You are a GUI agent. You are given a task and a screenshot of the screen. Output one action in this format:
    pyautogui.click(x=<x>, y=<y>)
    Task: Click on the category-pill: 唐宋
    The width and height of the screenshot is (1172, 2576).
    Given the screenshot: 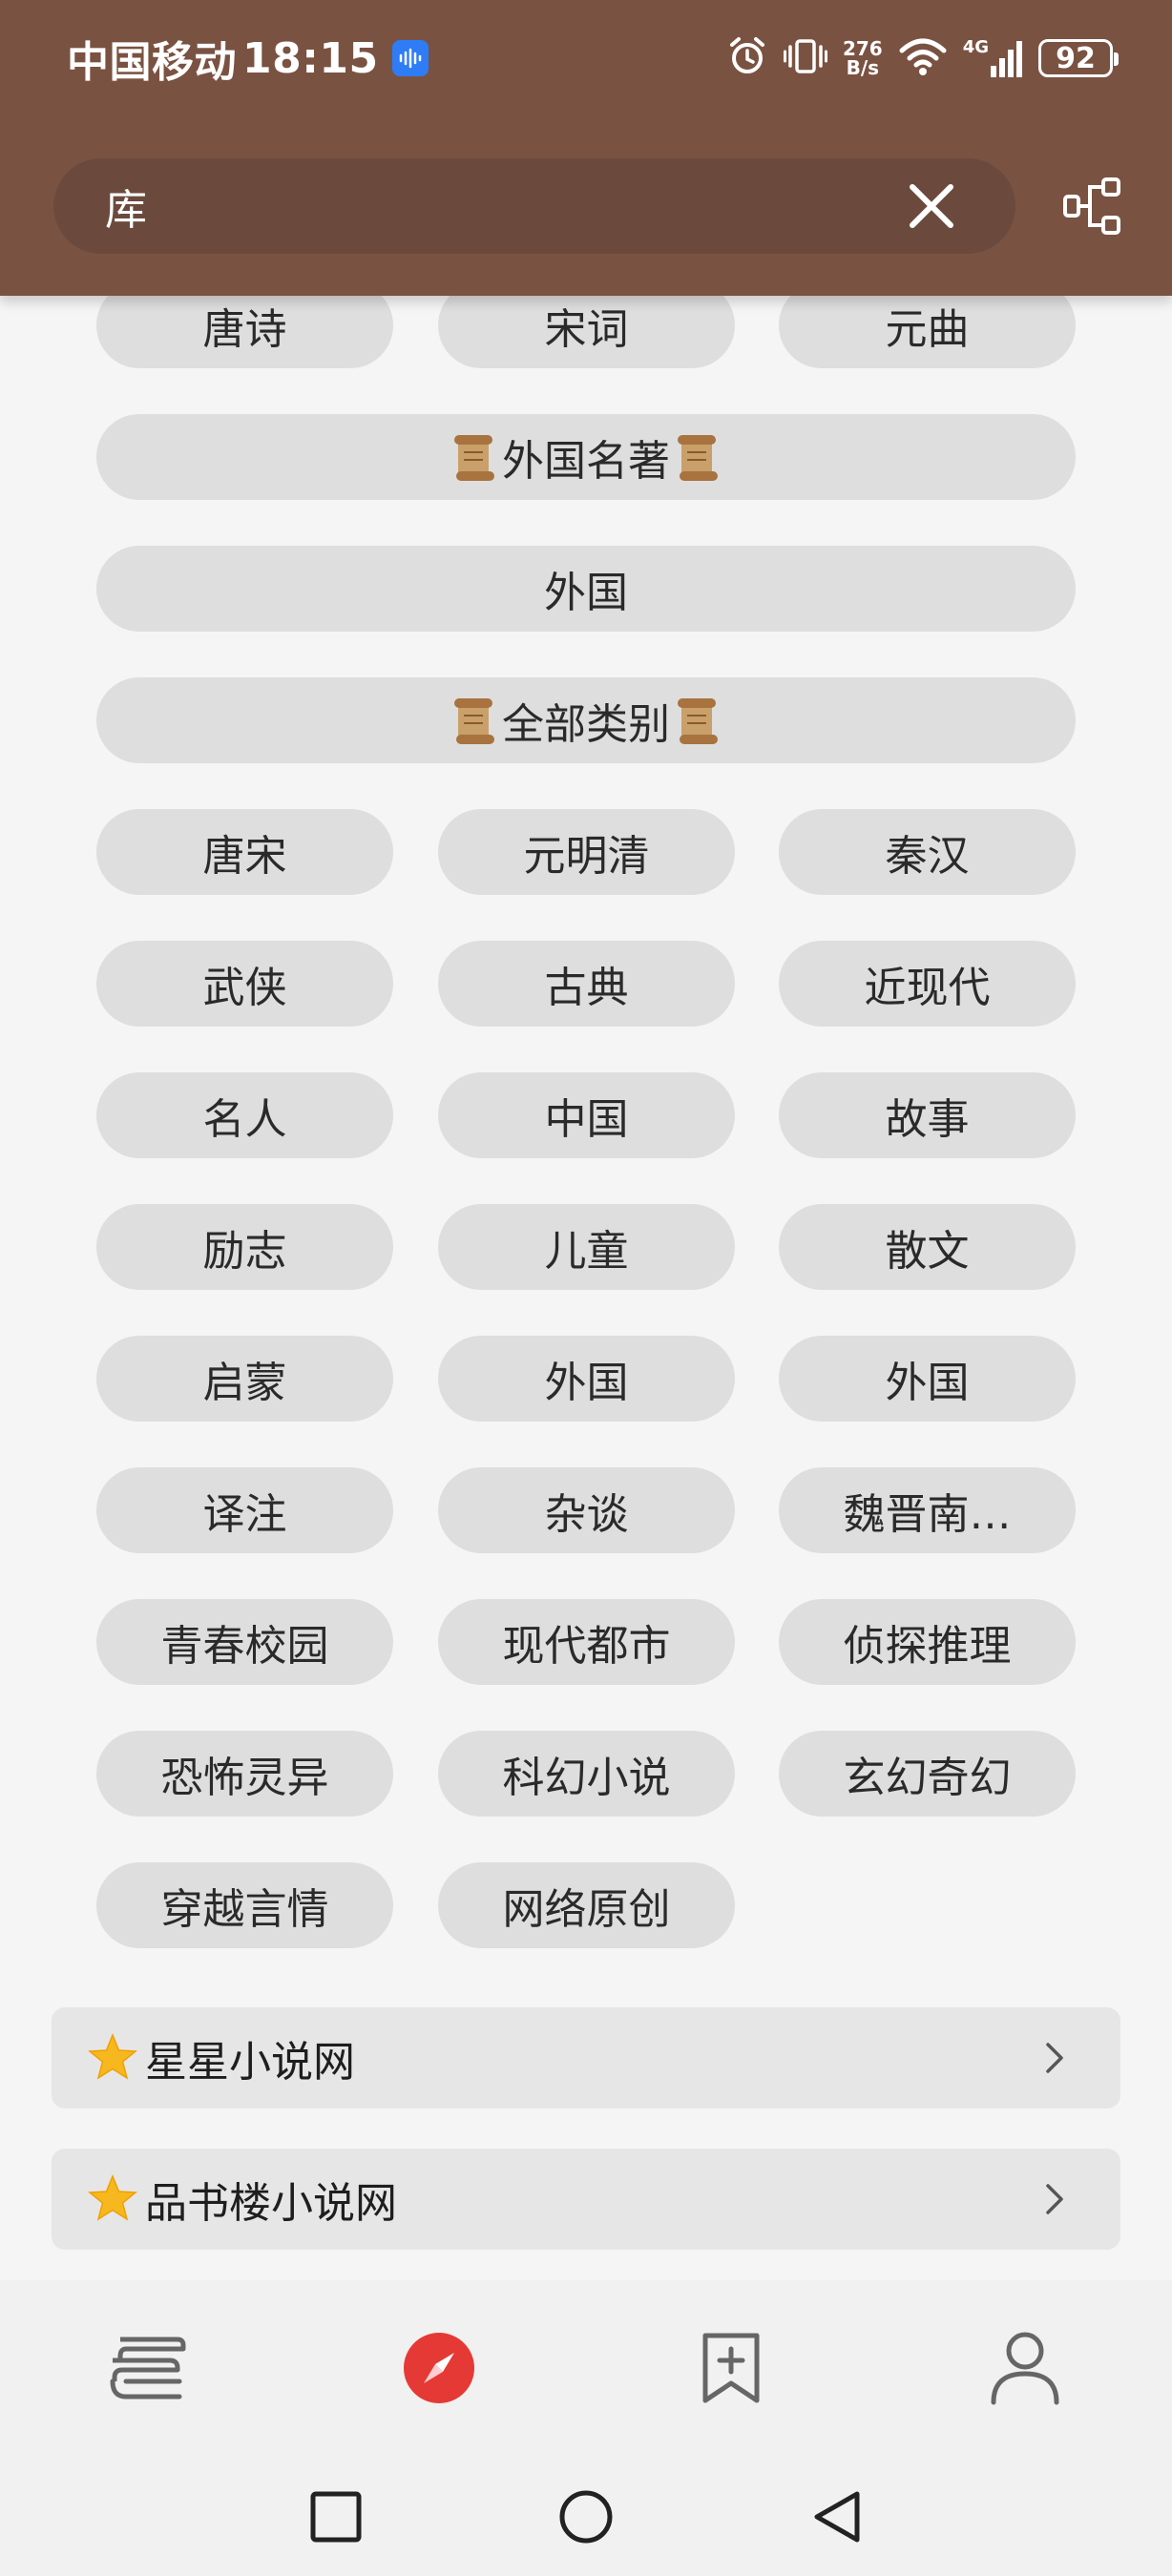 What is the action you would take?
    pyautogui.click(x=244, y=852)
    